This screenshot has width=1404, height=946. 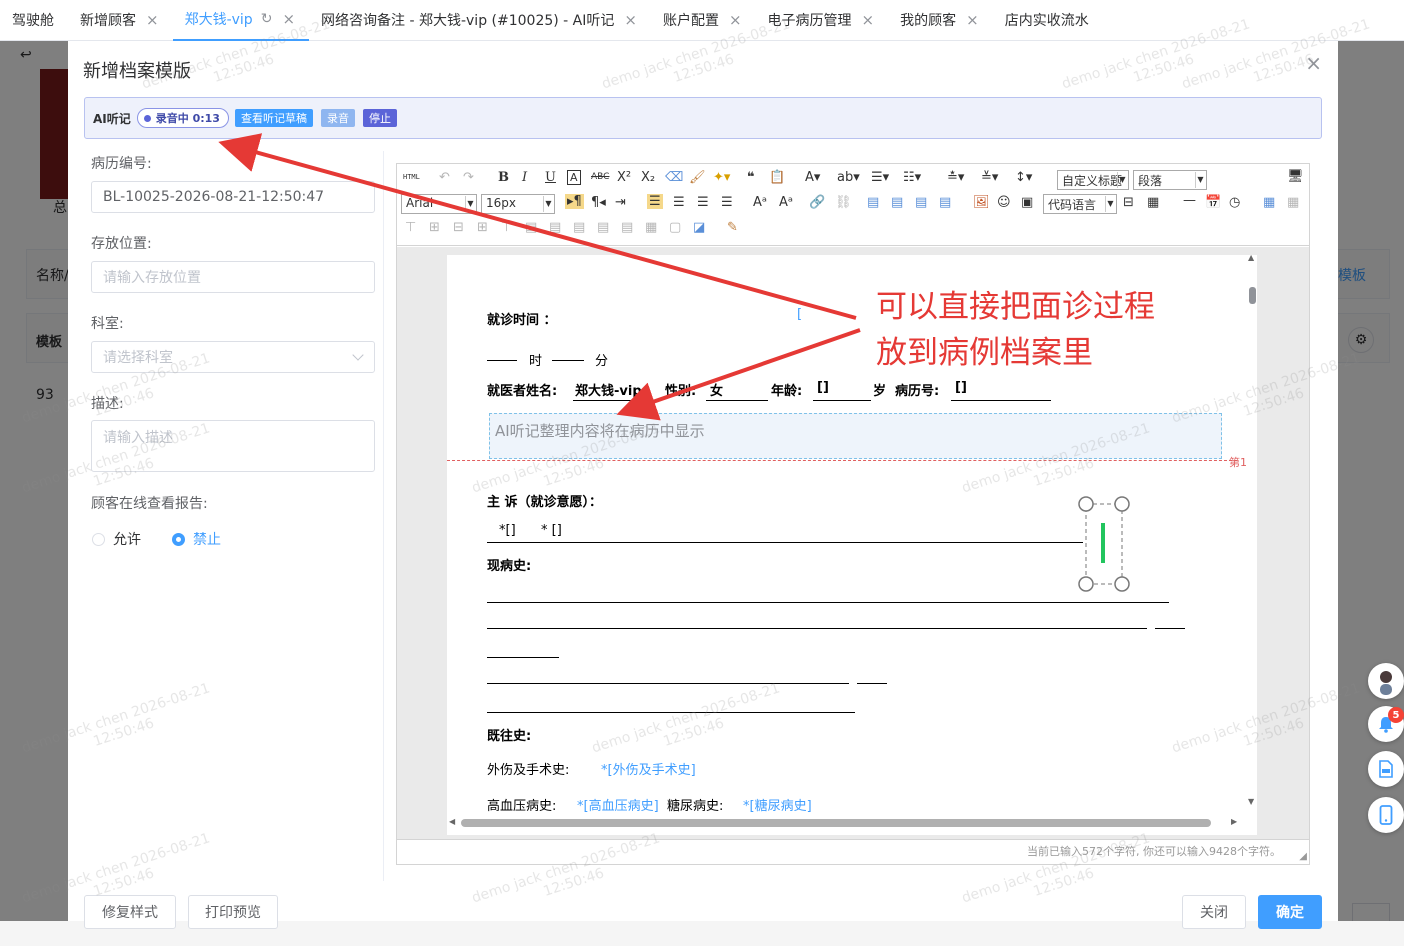 I want to click on avatar-icon, so click(x=1386, y=683).